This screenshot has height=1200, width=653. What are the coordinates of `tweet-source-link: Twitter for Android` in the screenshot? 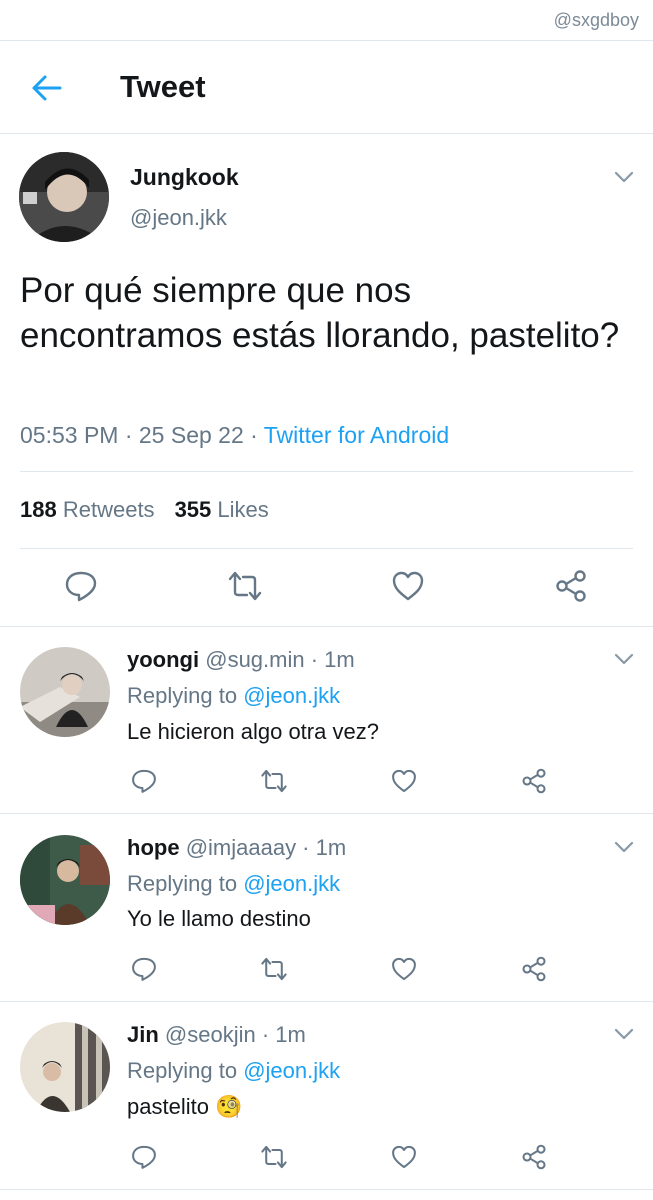 It's located at (356, 435).